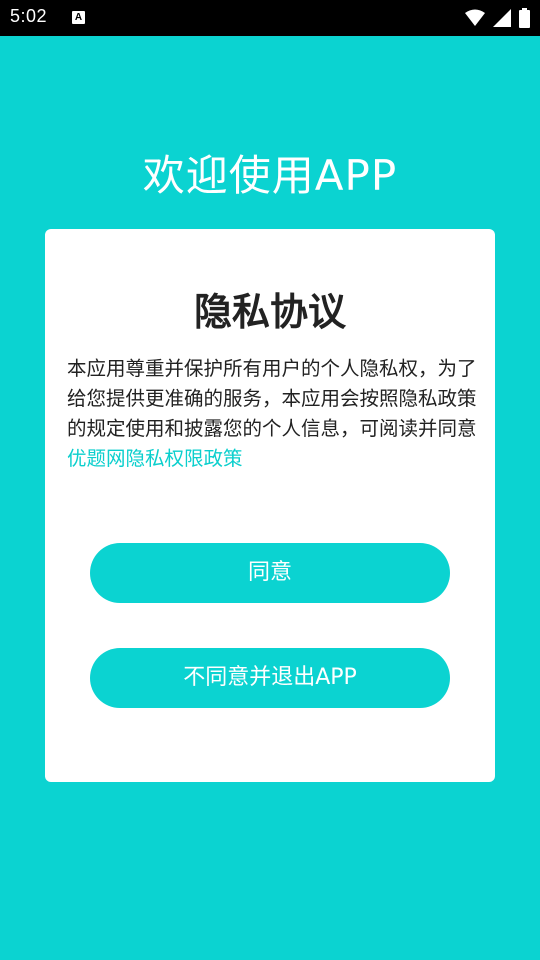 This screenshot has height=960, width=540. Describe the element at coordinates (270, 175) in the screenshot. I see `welcome-title: 欢迎使用APP` at that location.